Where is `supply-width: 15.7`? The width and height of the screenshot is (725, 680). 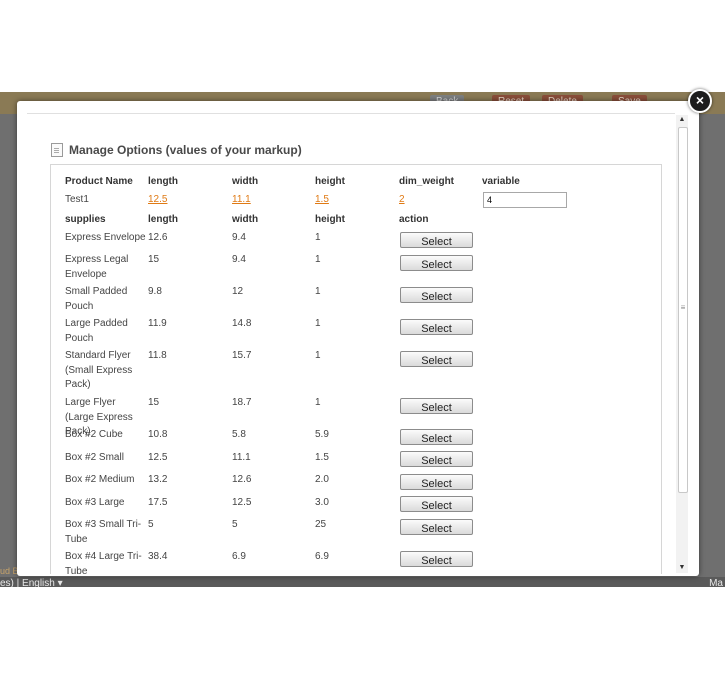 supply-width: 15.7 is located at coordinates (242, 355).